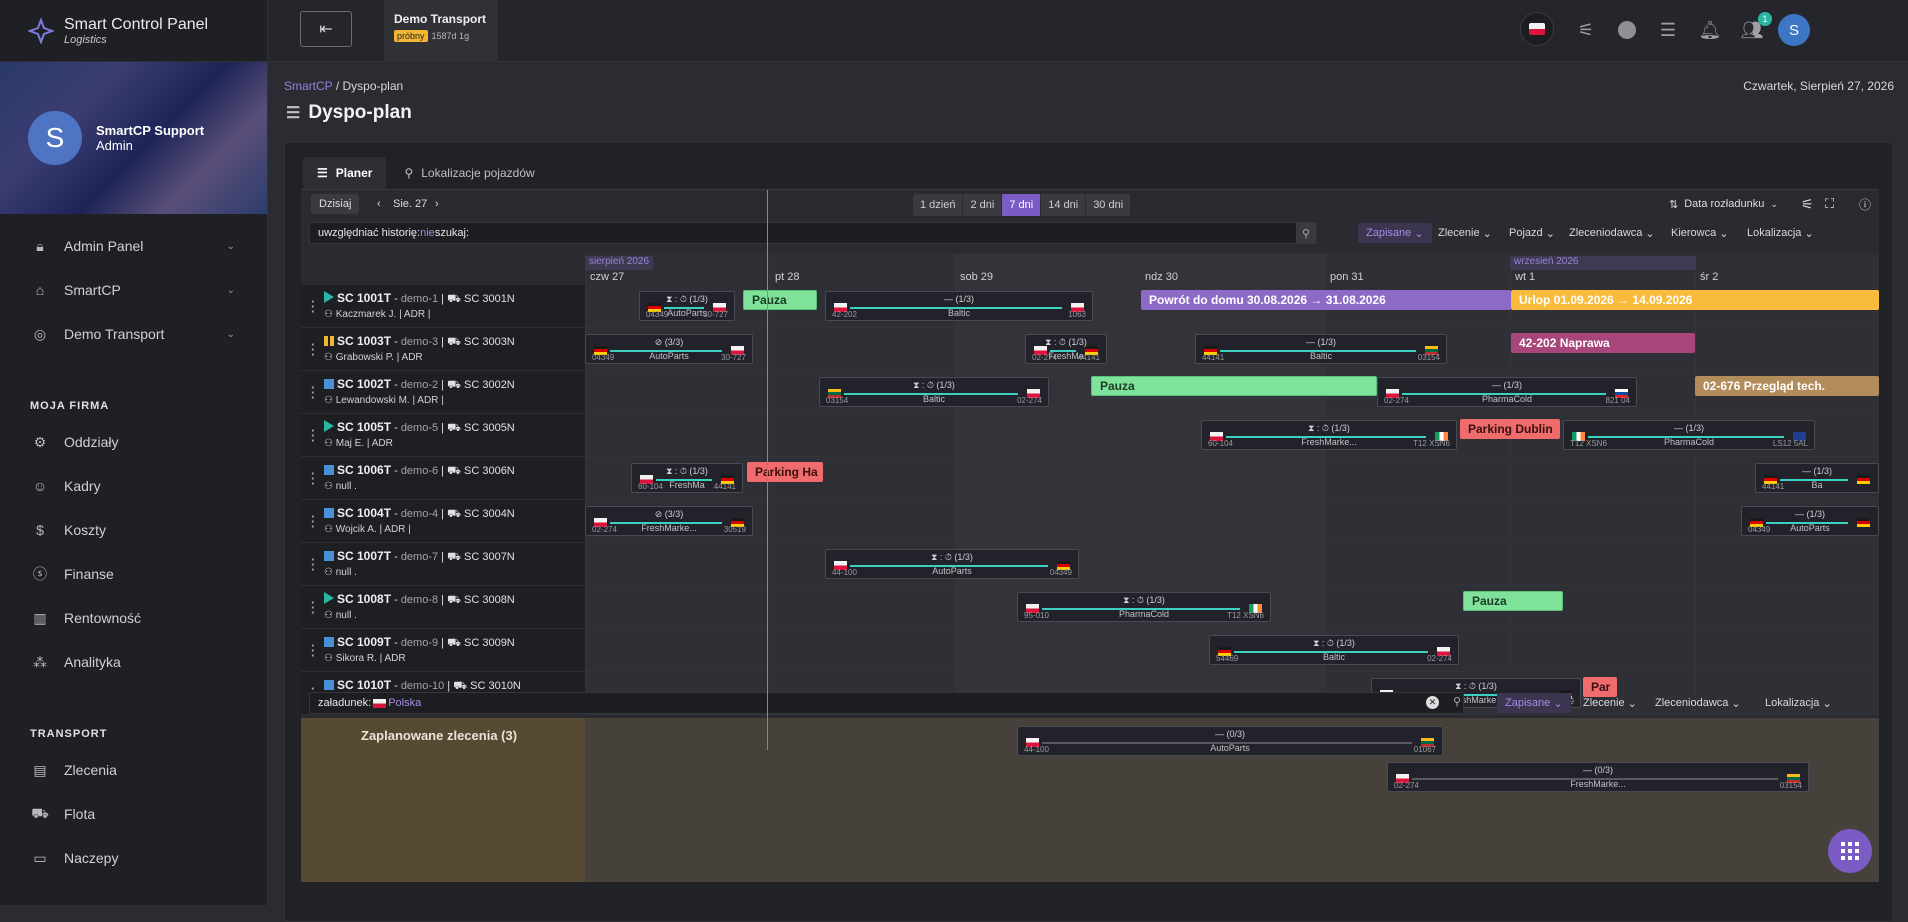 The height and width of the screenshot is (922, 1908). What do you see at coordinates (1507, 392) in the screenshot?
I see `order-bar: — (1/3)PharmaCold02-274821 04` at bounding box center [1507, 392].